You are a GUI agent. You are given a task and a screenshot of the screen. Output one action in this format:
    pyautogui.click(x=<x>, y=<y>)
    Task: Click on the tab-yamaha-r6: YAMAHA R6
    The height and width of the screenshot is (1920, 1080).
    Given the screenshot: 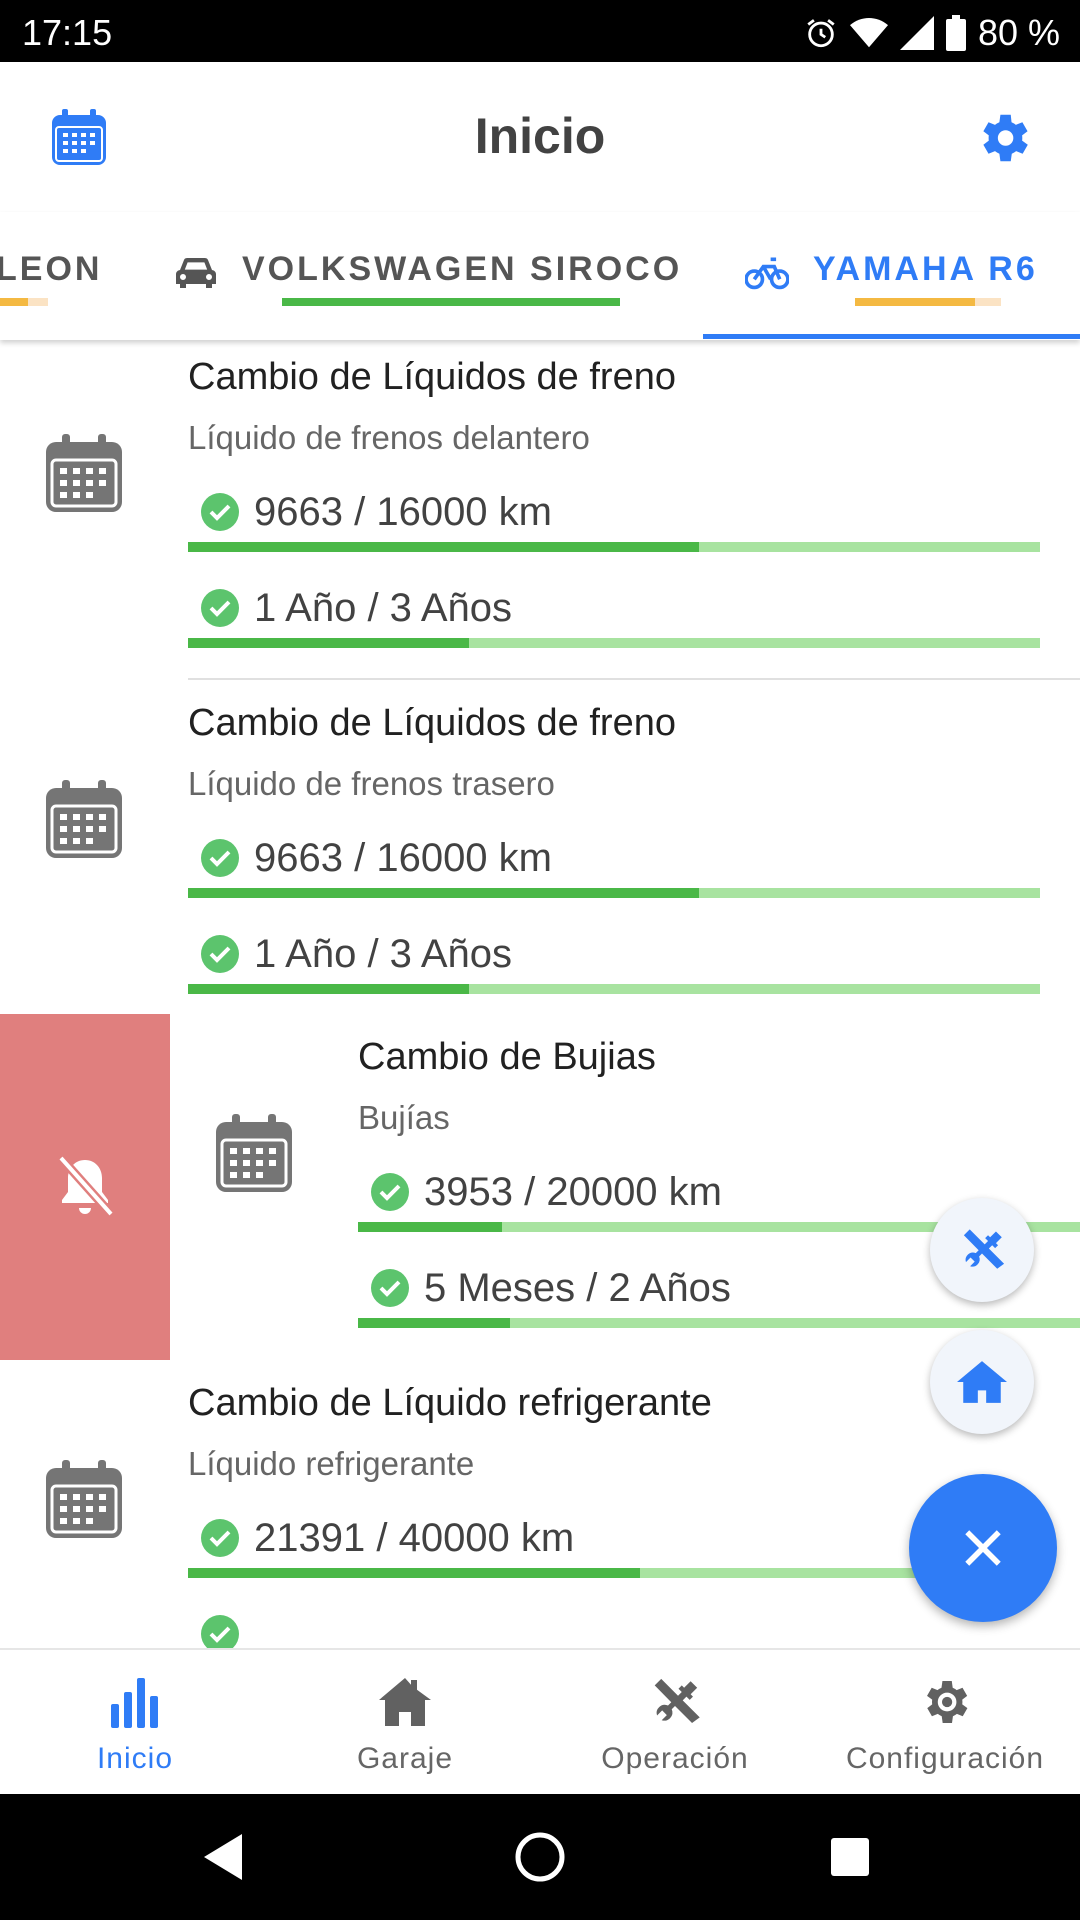 What is the action you would take?
    pyautogui.click(x=891, y=276)
    